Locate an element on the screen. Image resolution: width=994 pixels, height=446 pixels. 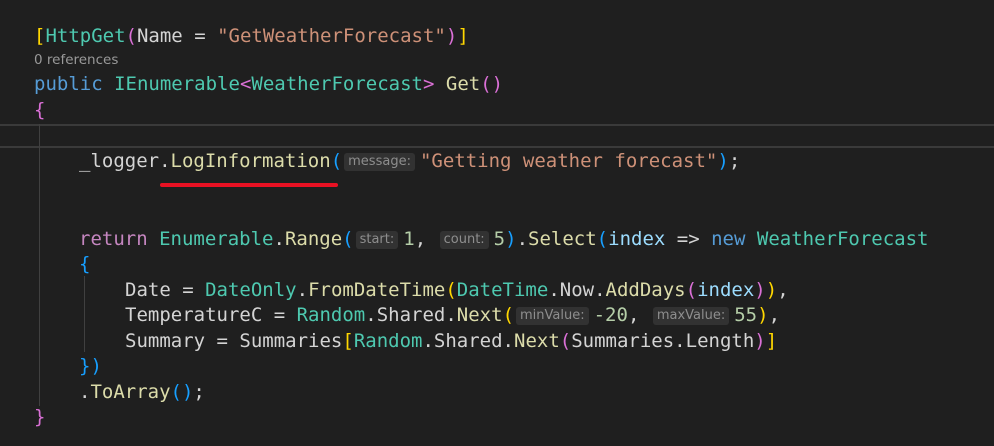
attribute-name: HttpGet is located at coordinates (85, 36).